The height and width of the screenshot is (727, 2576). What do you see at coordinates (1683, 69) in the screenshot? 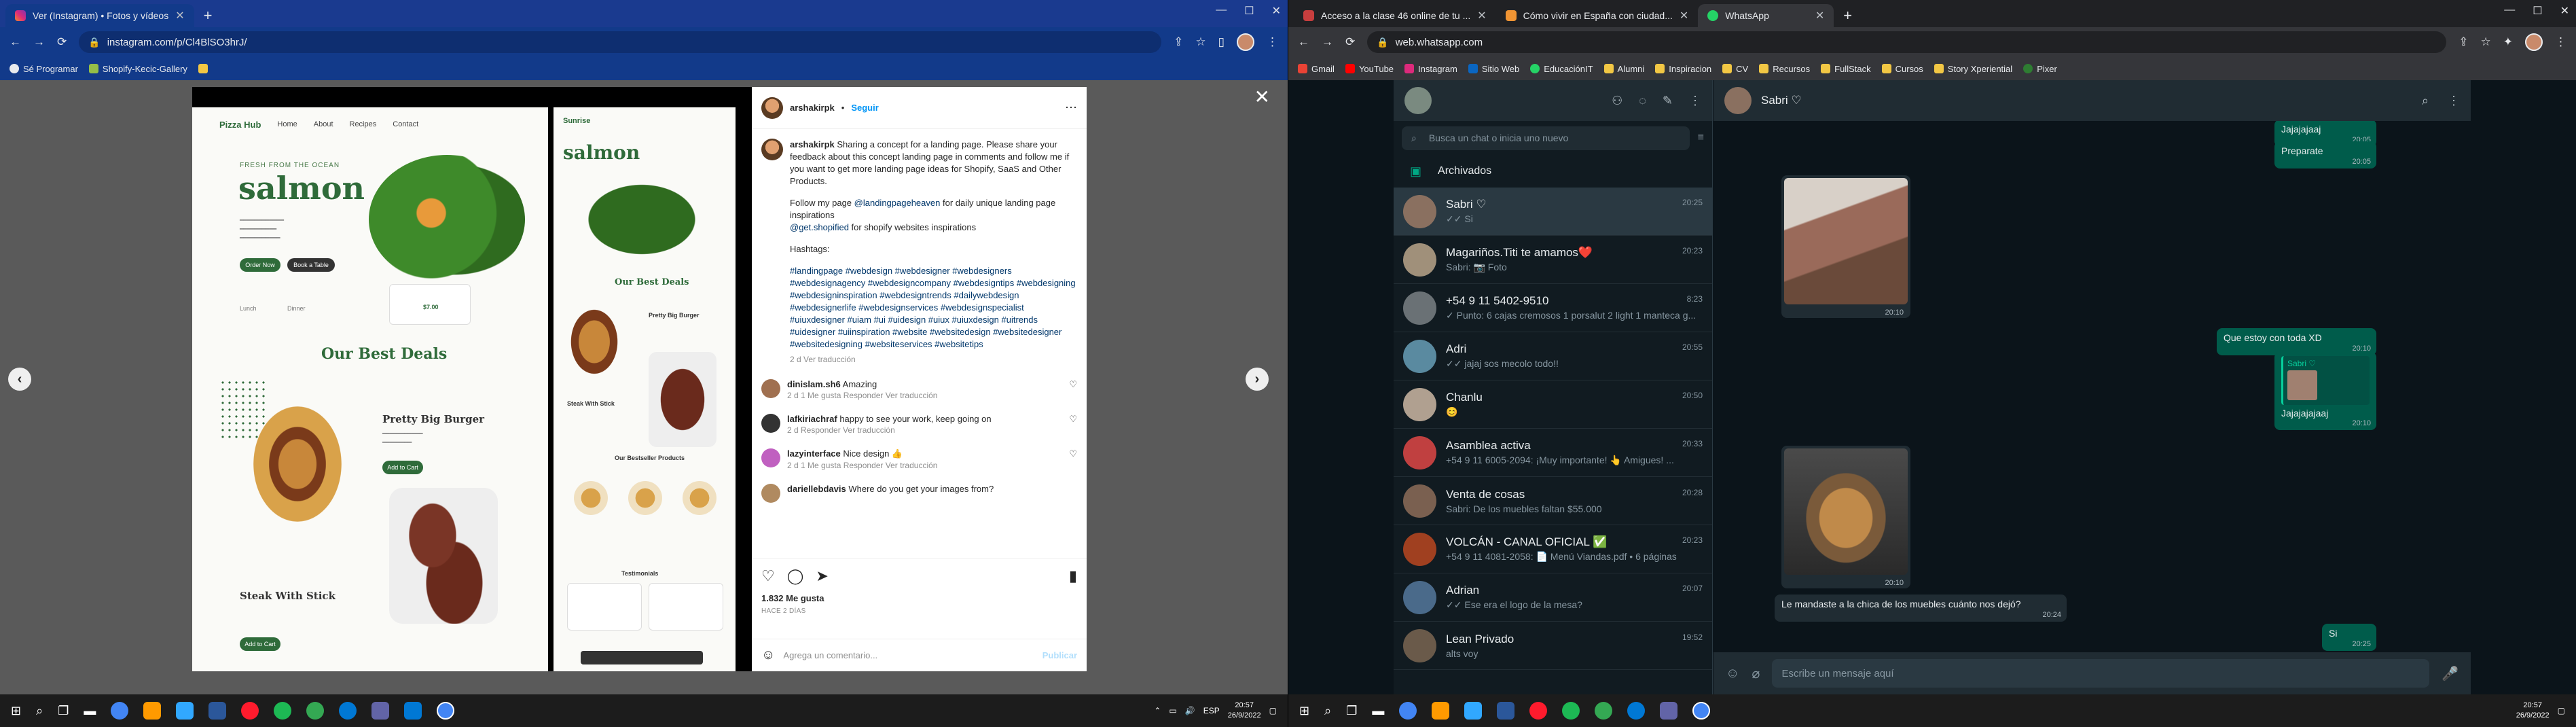
I see `bookmark-folder: Inspiracion` at bounding box center [1683, 69].